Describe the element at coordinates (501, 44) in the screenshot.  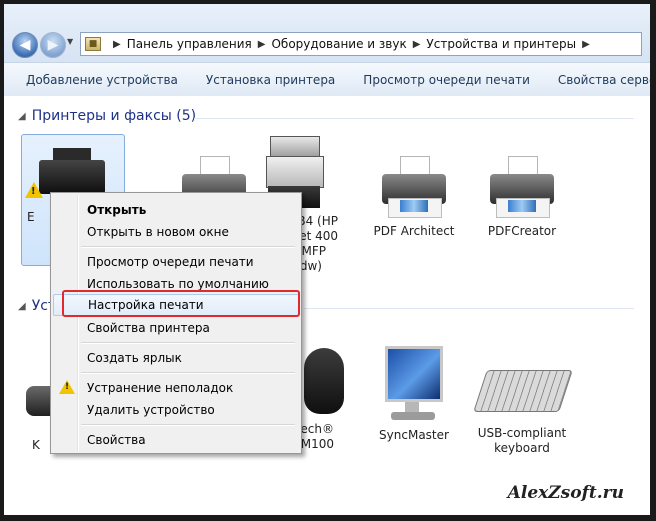
I see `breadcrumb-devices-printers: Устройства и принтеры` at that location.